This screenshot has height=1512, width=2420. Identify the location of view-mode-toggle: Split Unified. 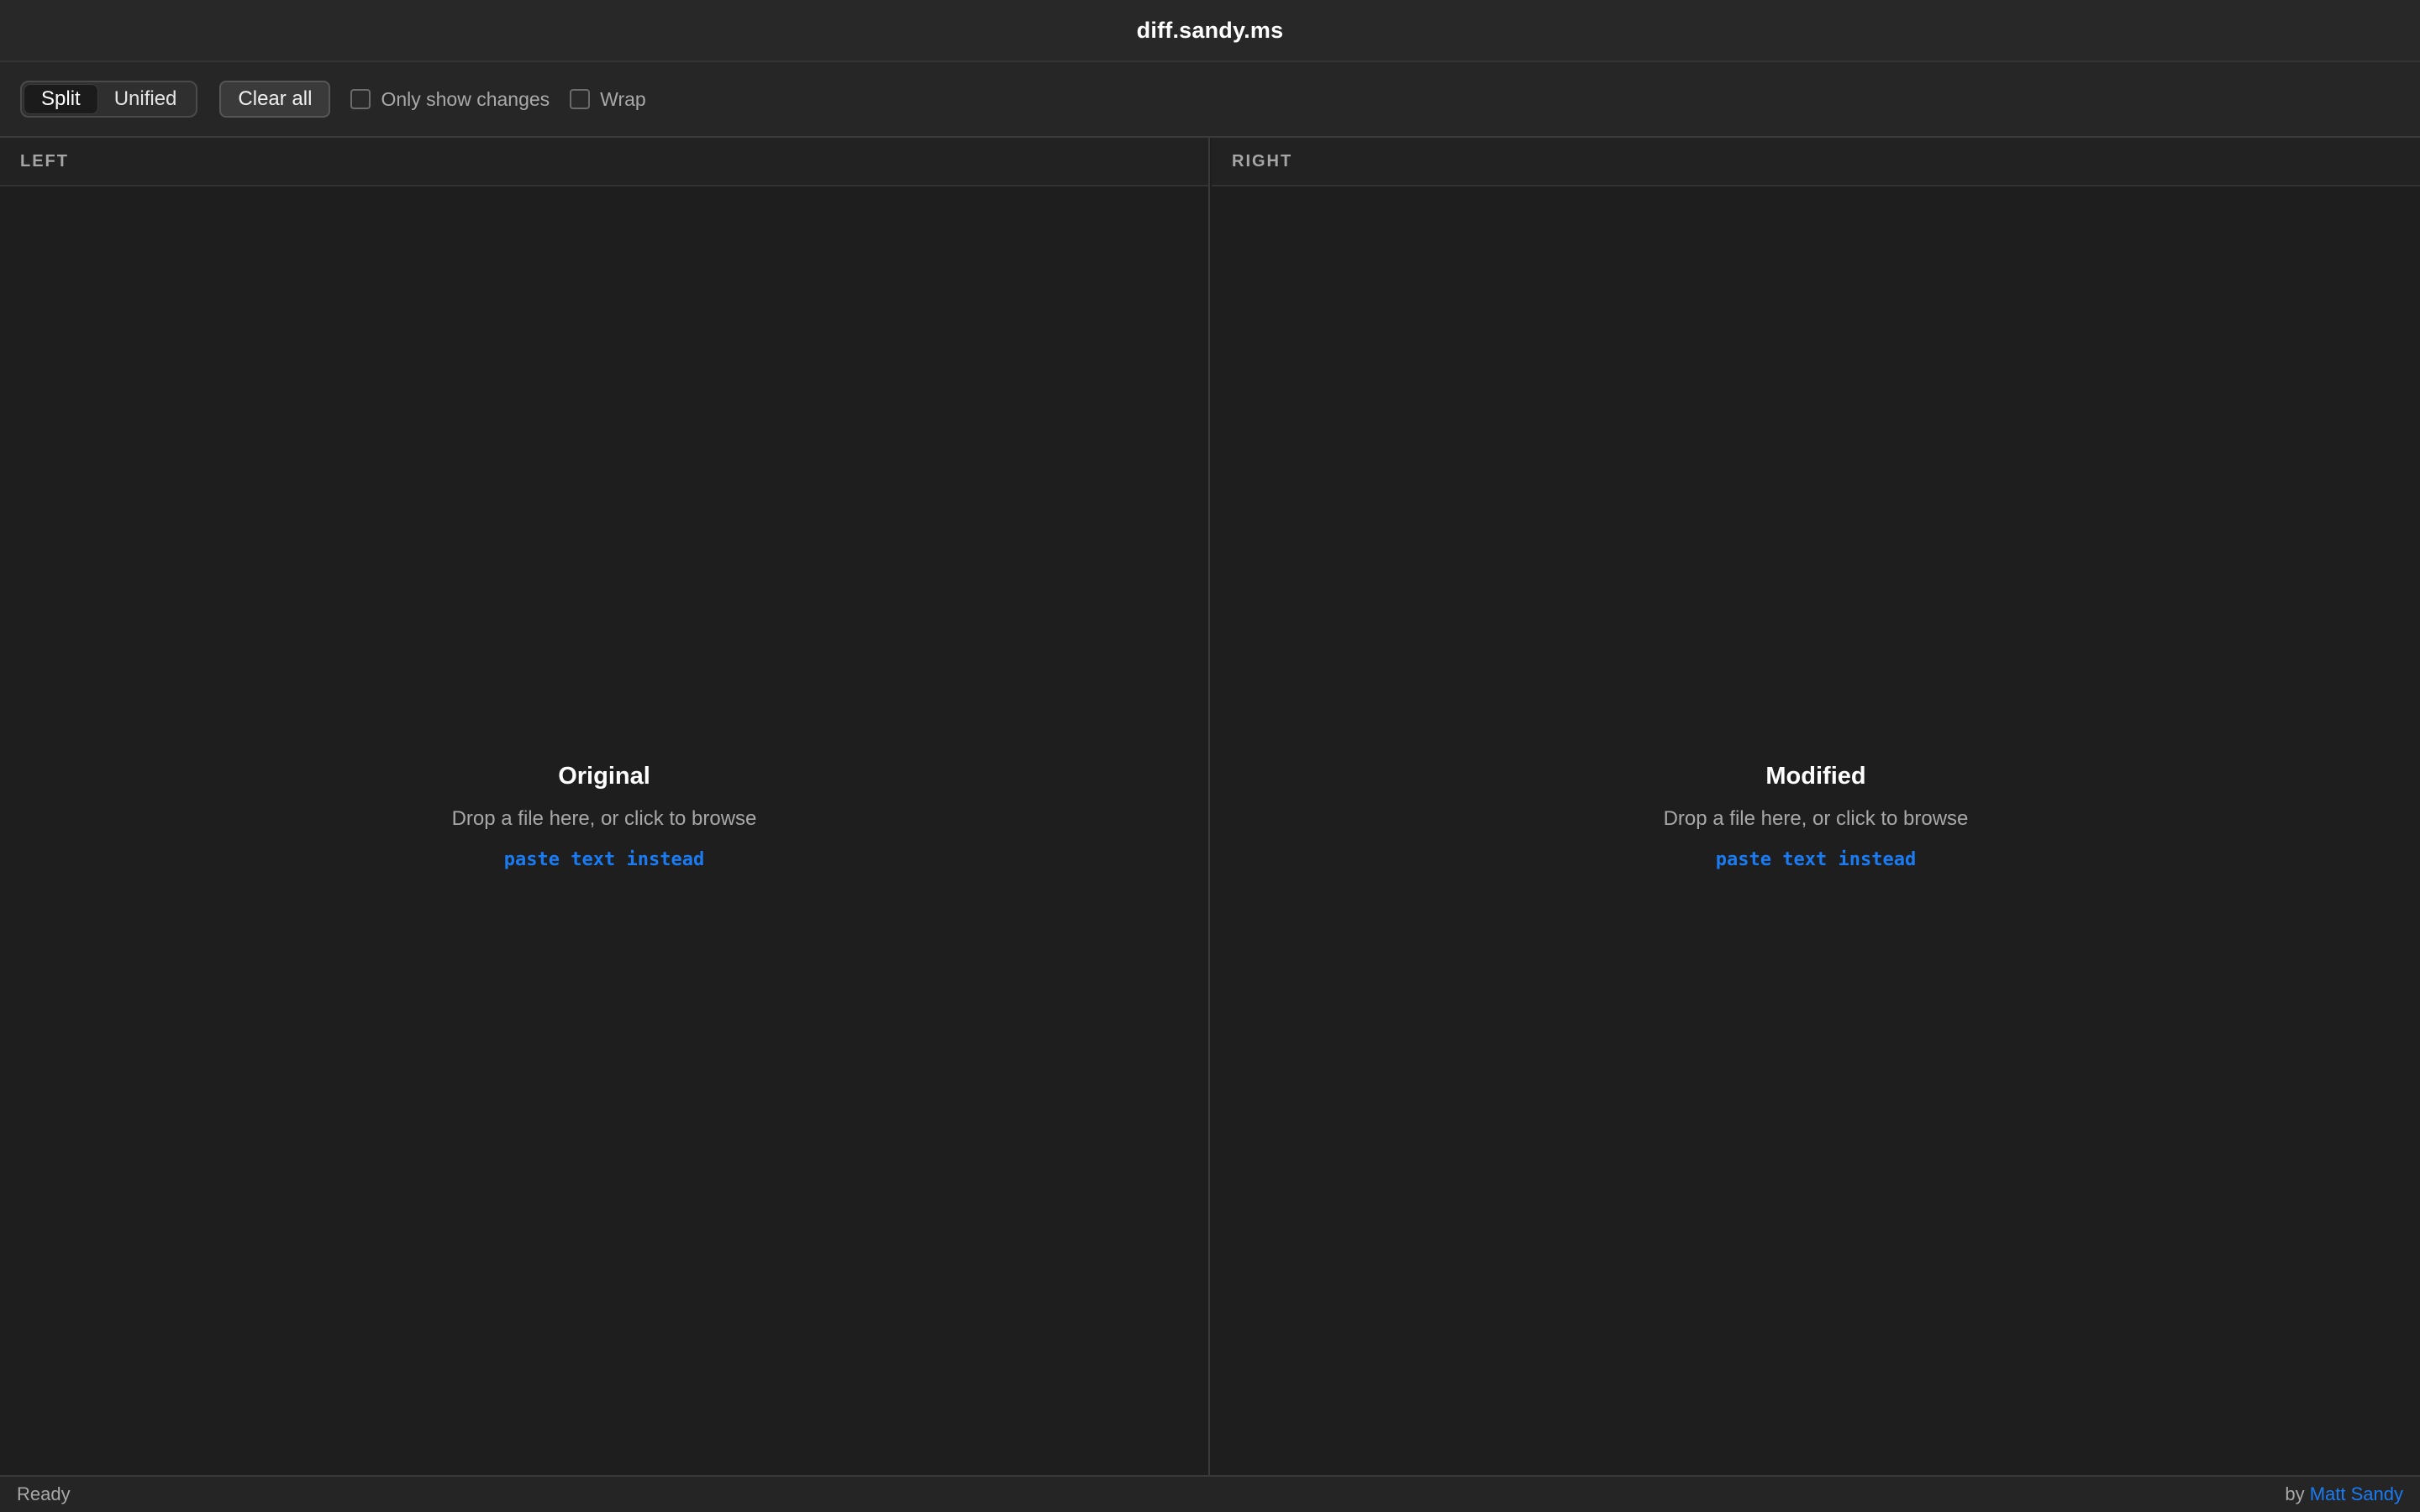
(109, 99).